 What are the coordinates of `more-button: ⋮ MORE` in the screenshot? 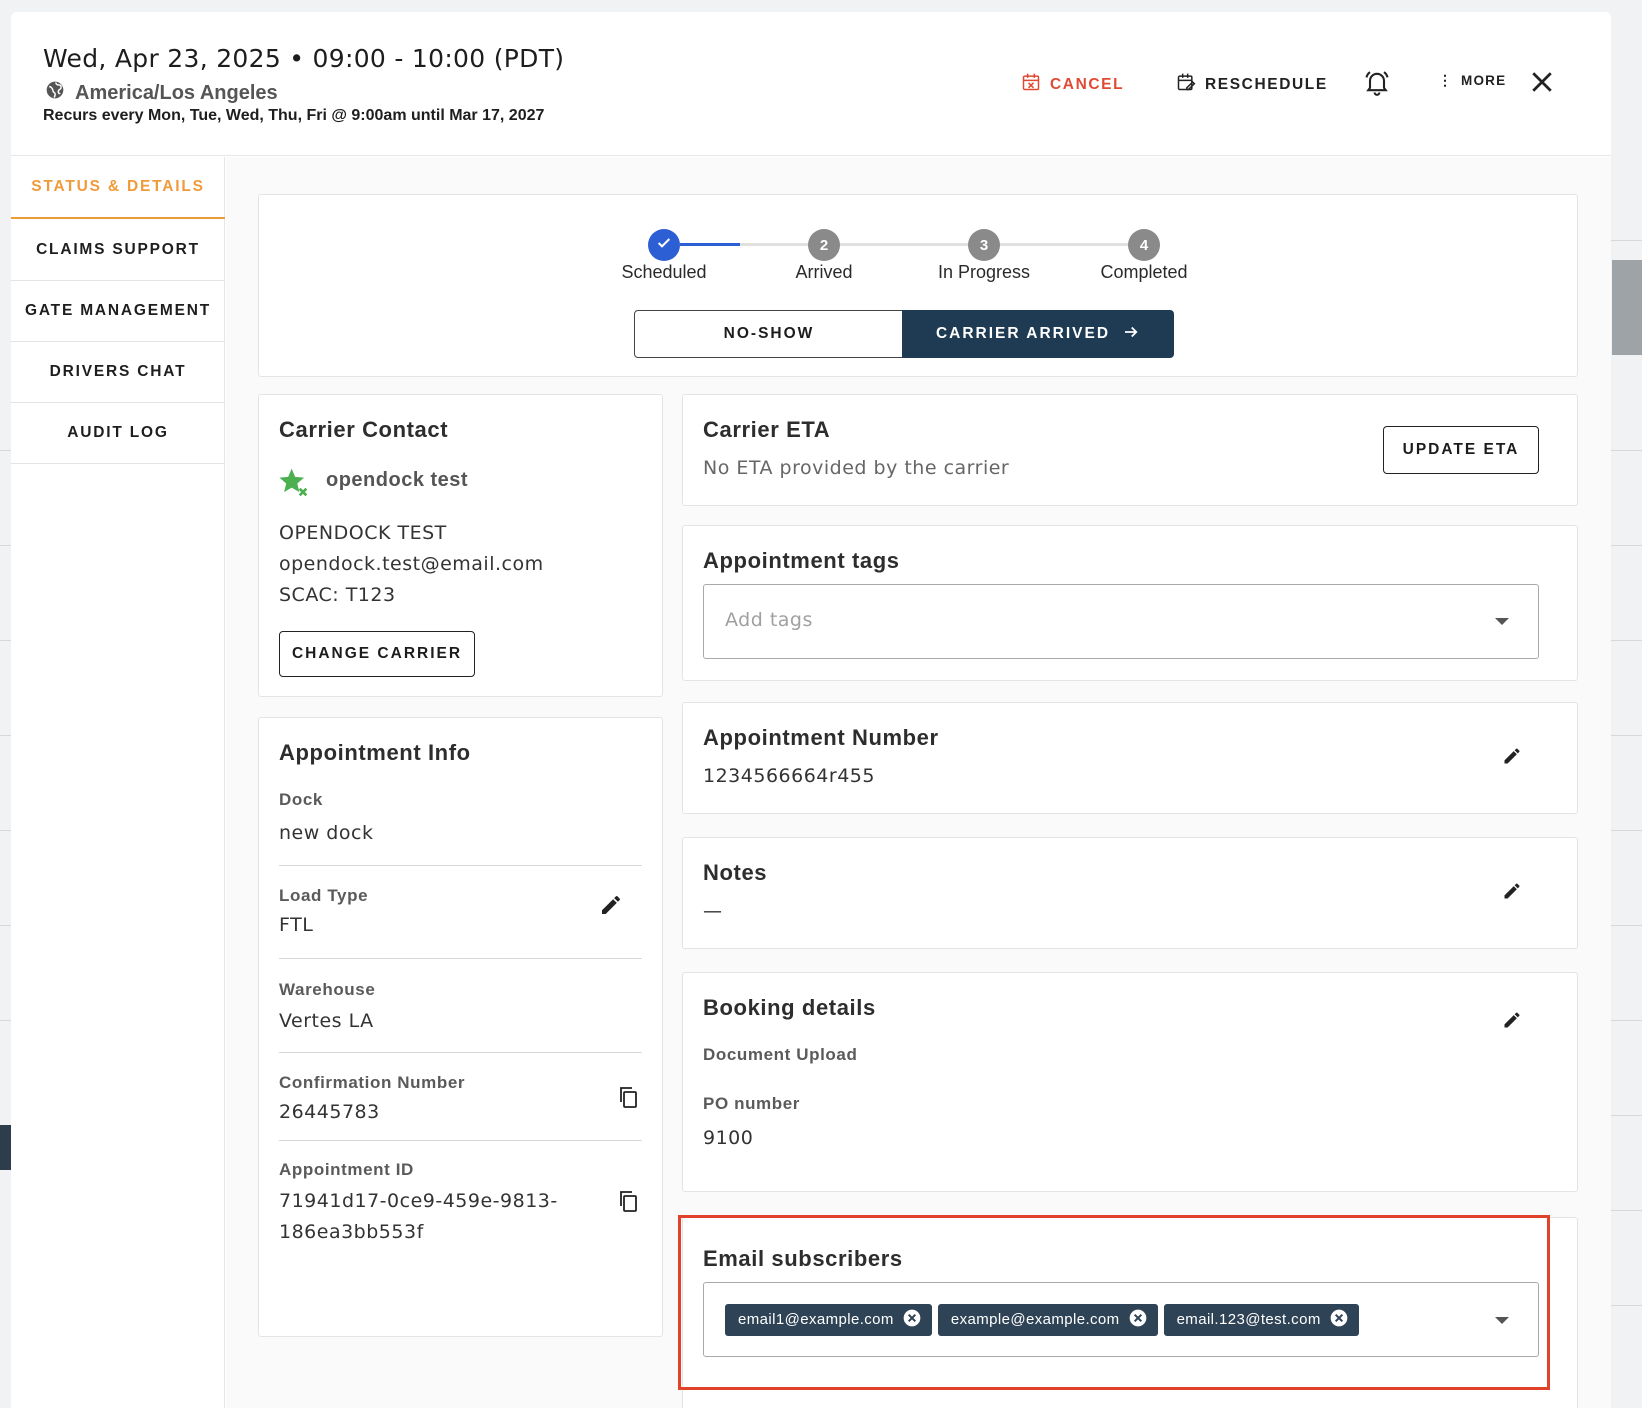 It's located at (1472, 80).